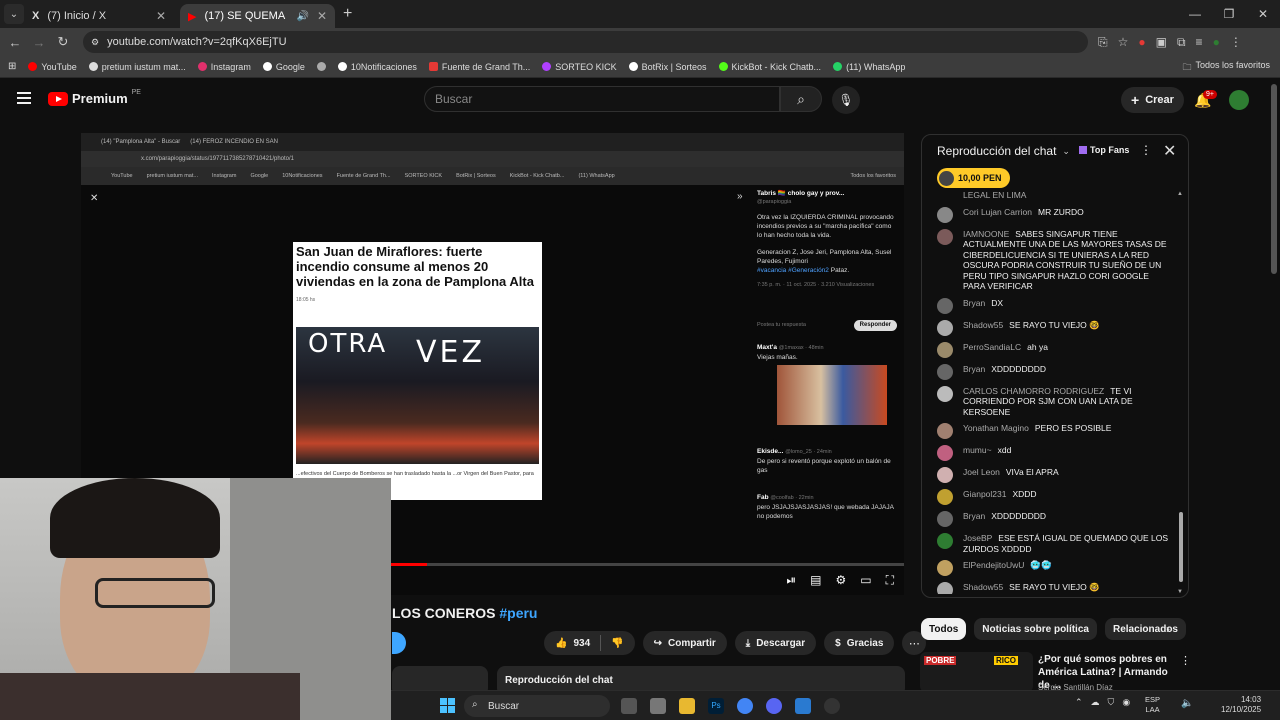  What do you see at coordinates (39, 42) in the screenshot?
I see `forward-icon: →` at bounding box center [39, 42].